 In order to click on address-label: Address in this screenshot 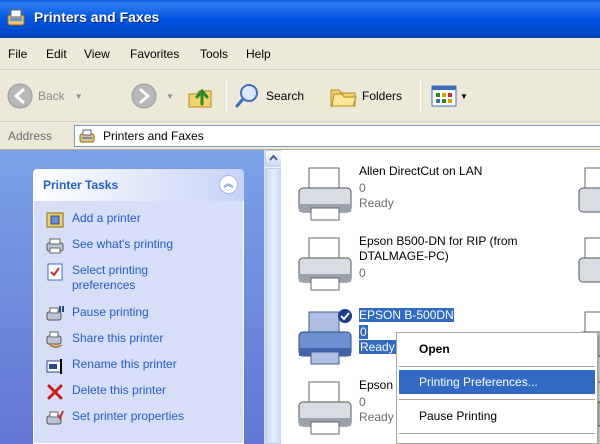, I will do `click(30, 136)`.